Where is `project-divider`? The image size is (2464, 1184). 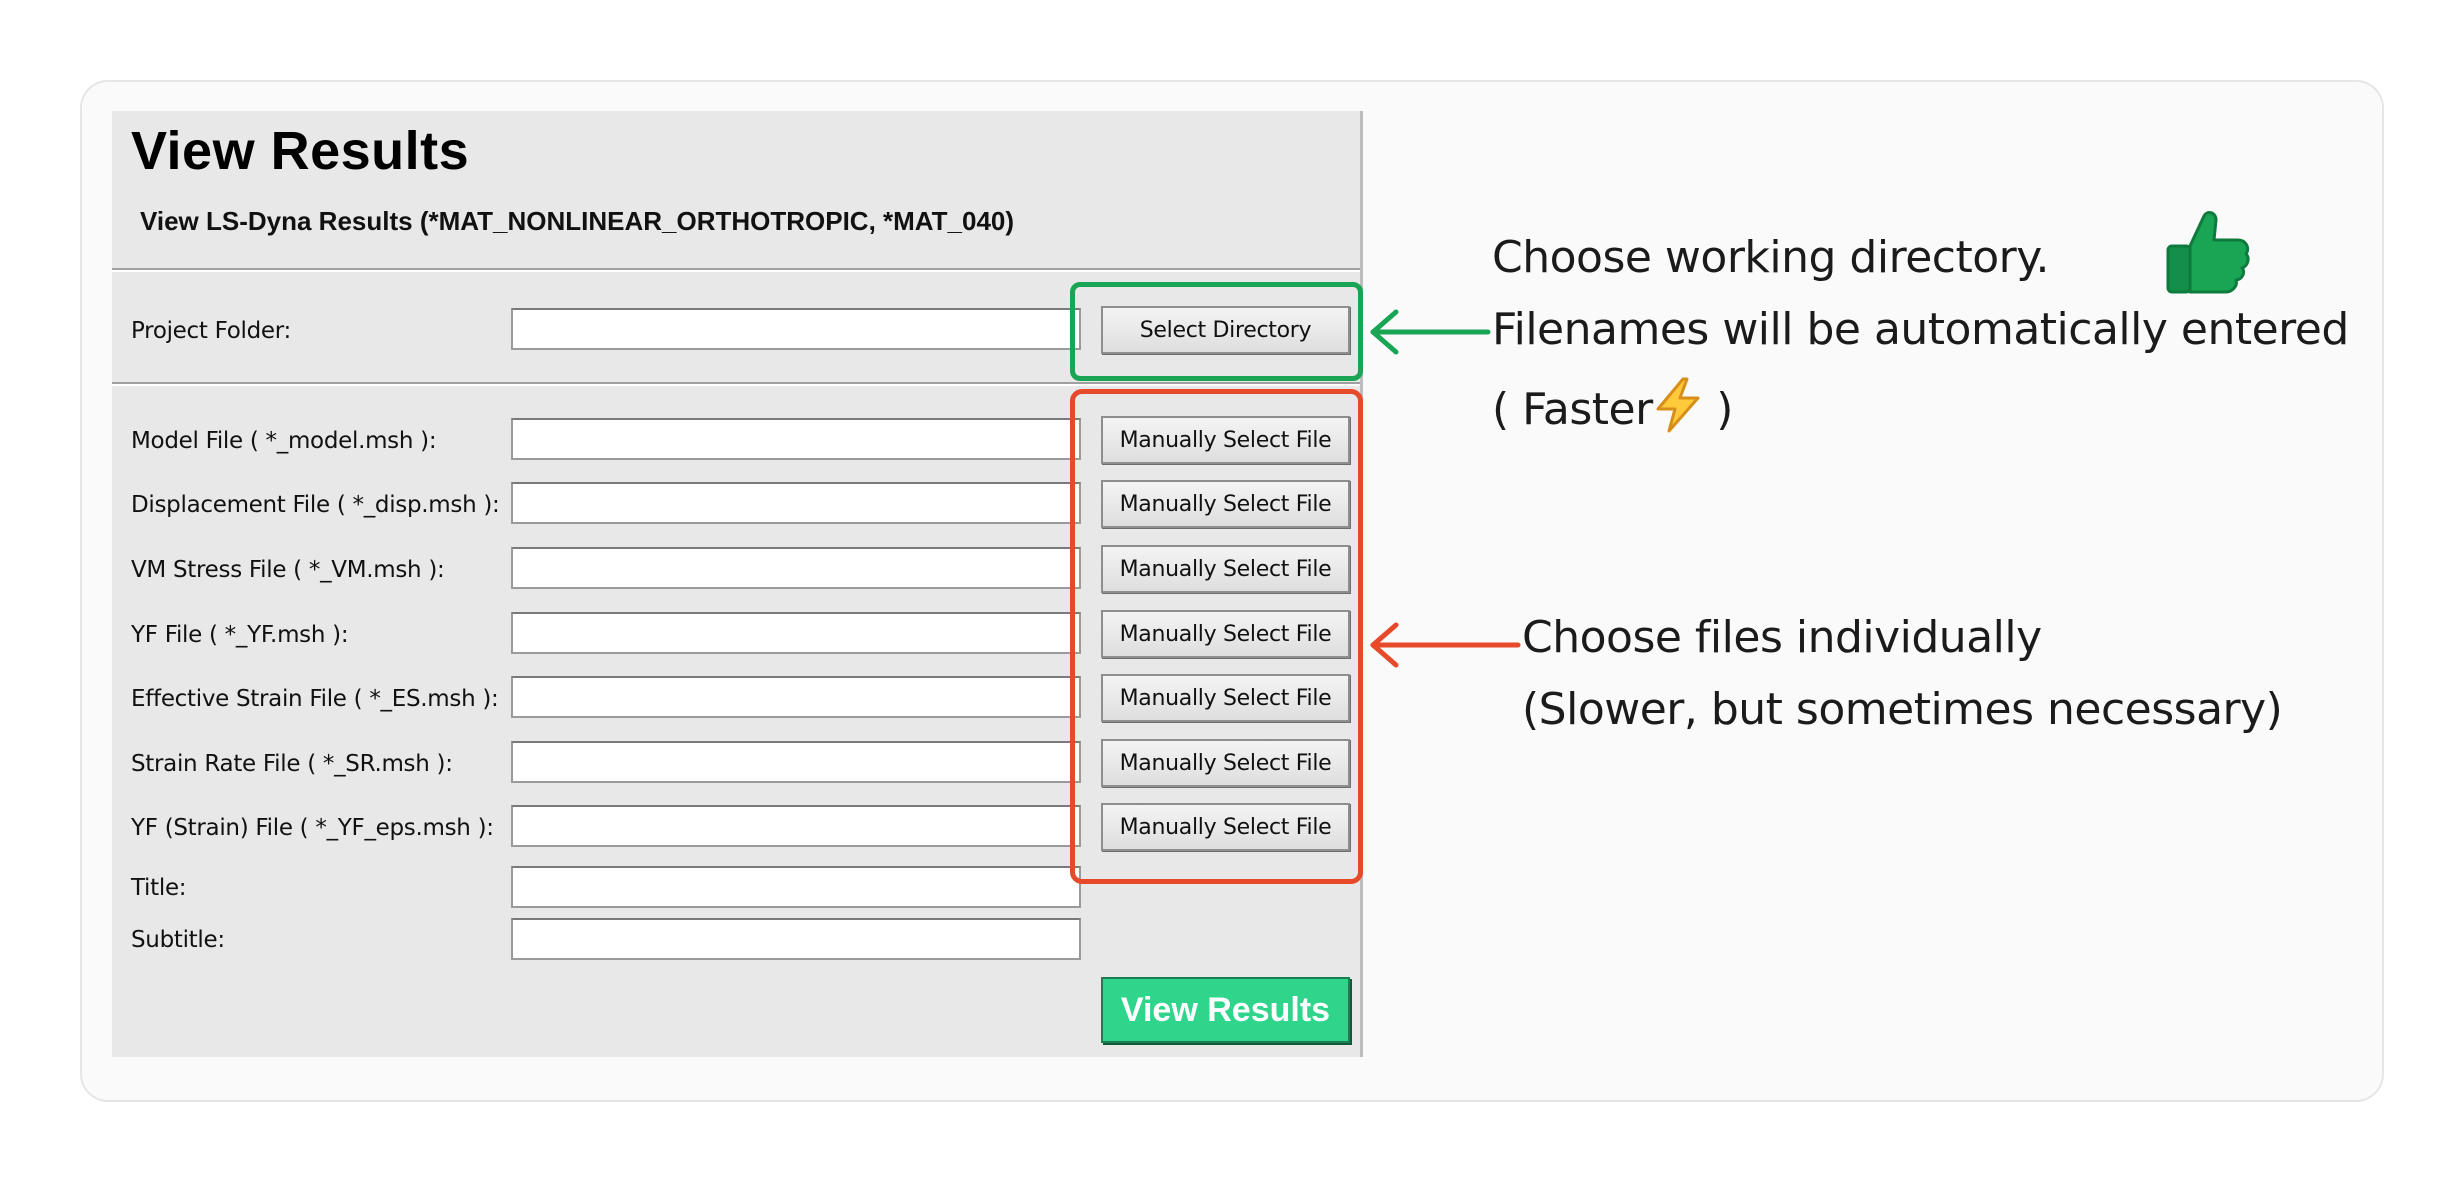 project-divider is located at coordinates (736, 384).